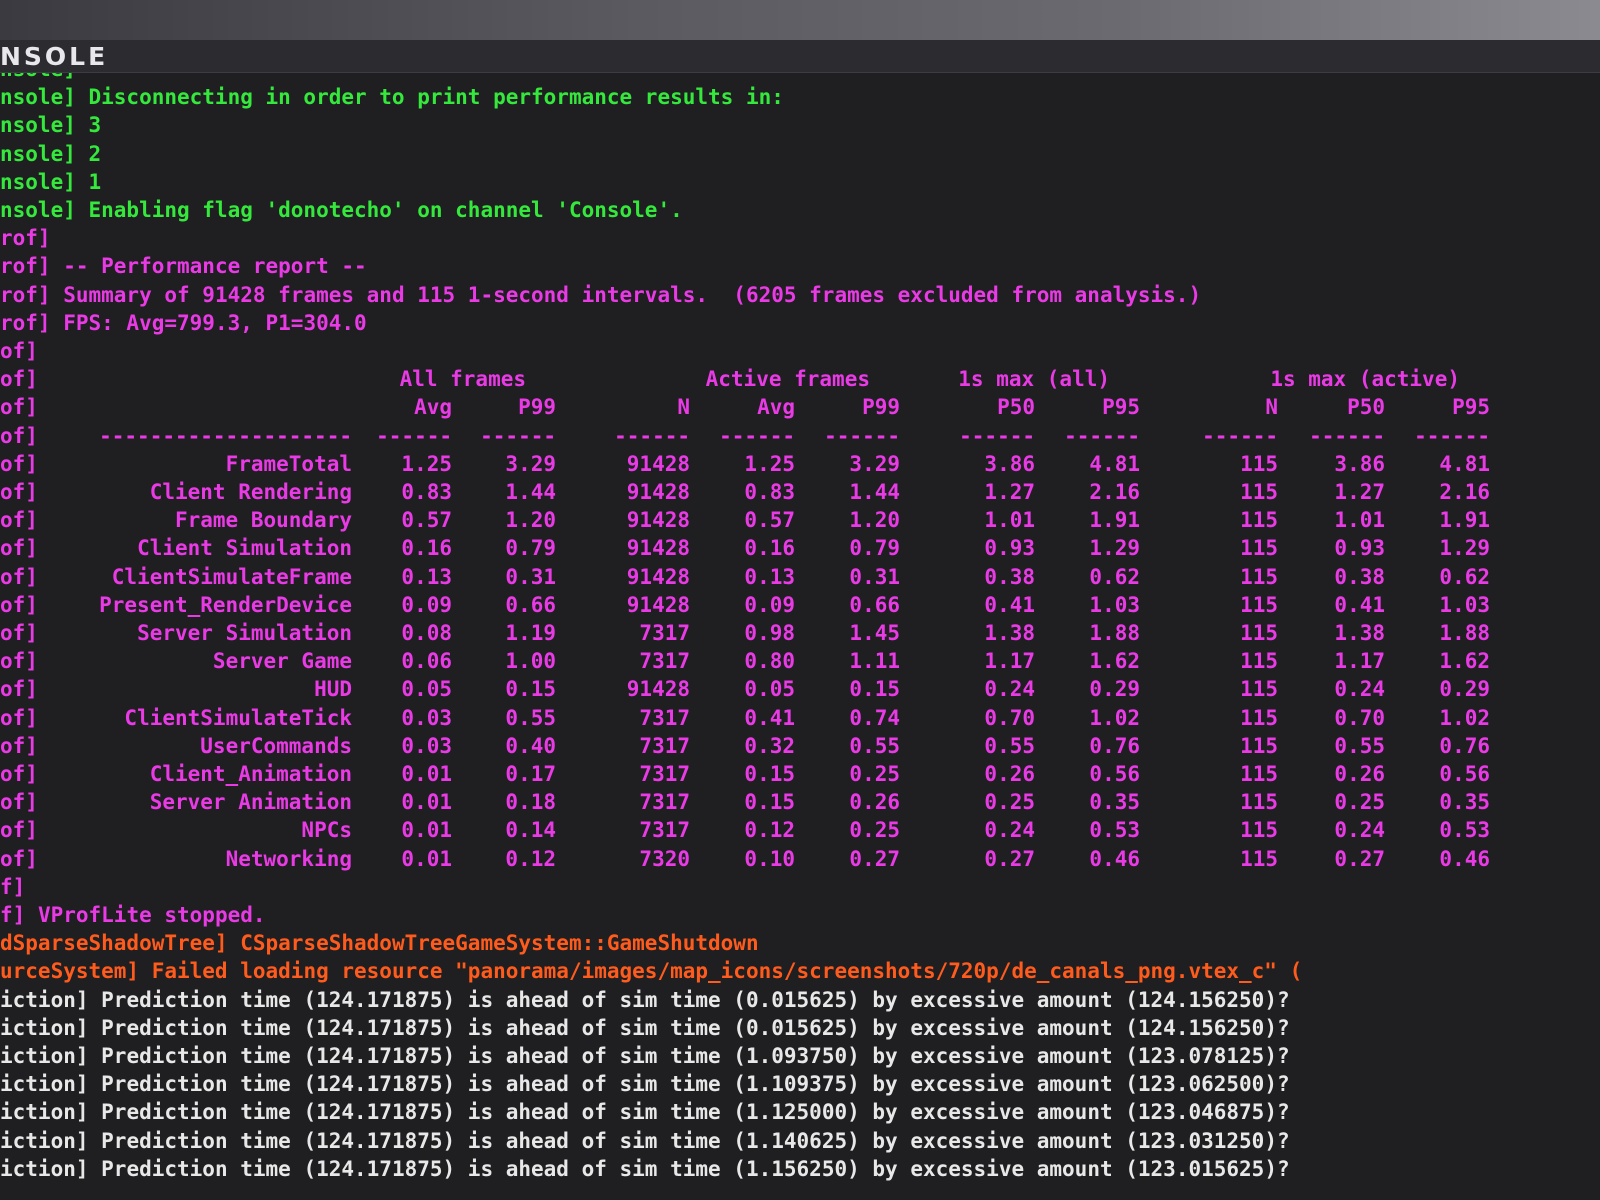  I want to click on table-cell: 1.91, so click(1114, 520).